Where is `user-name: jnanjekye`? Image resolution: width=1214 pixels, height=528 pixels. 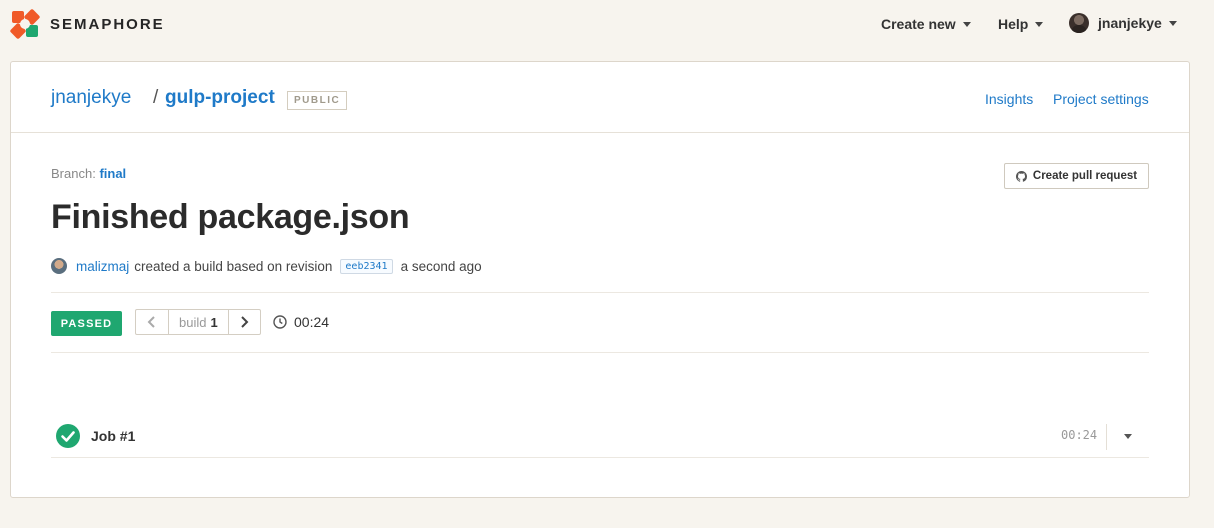
user-name: jnanjekye is located at coordinates (1130, 23).